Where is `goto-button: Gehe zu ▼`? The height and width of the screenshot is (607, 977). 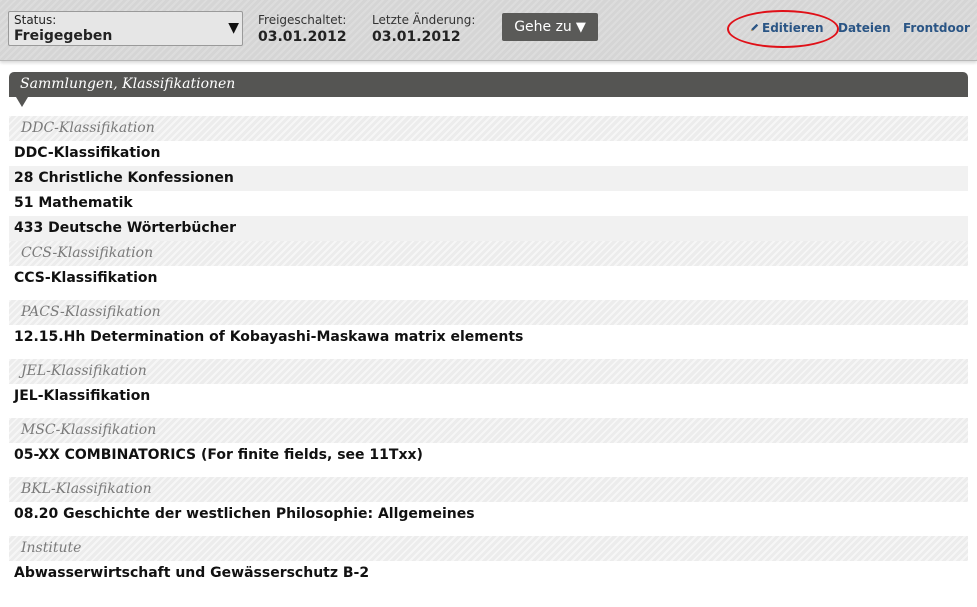 goto-button: Gehe zu ▼ is located at coordinates (550, 27).